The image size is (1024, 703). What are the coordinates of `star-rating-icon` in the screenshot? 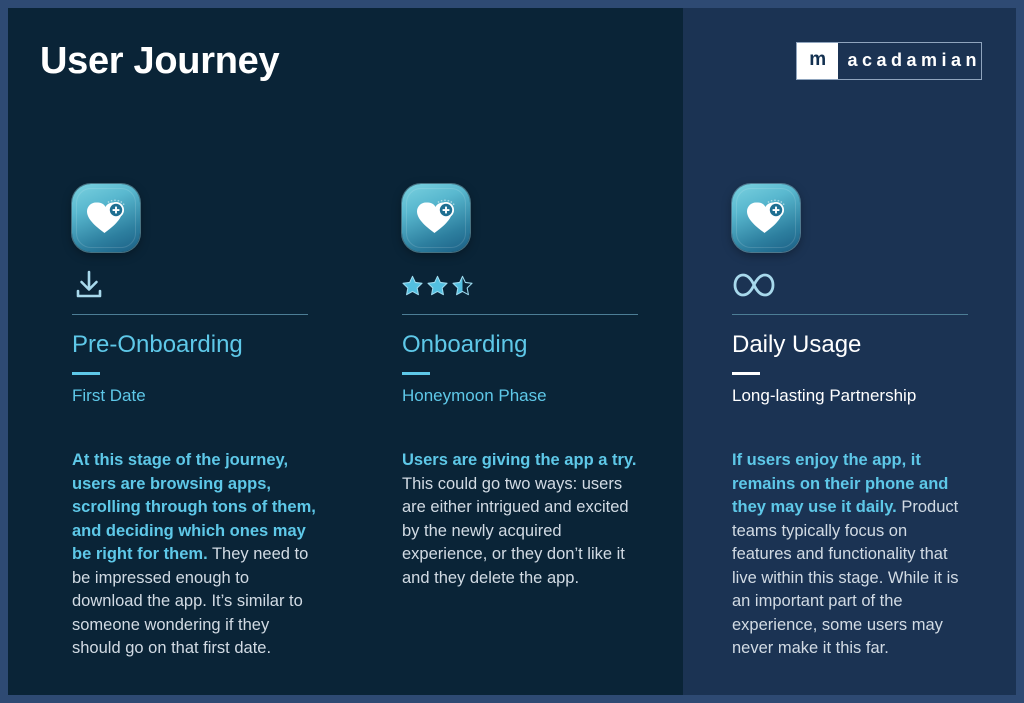 It's located at (437, 285).